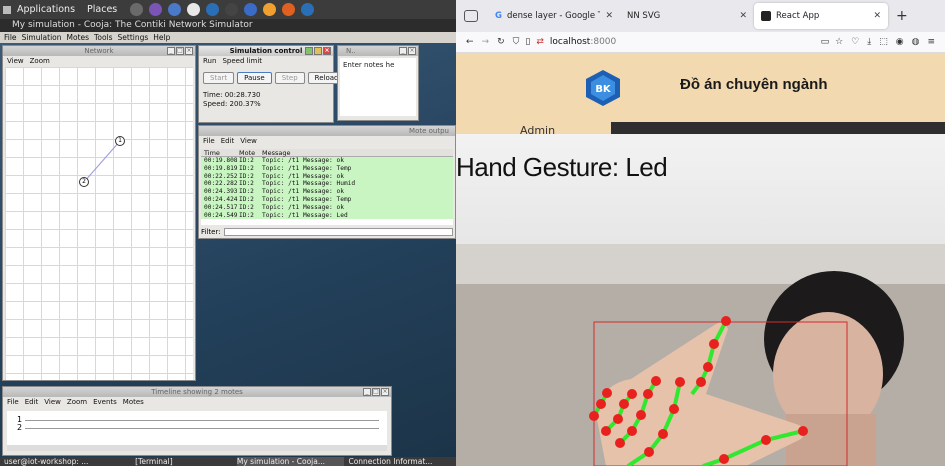  I want to click on places-menu: Places, so click(102, 9).